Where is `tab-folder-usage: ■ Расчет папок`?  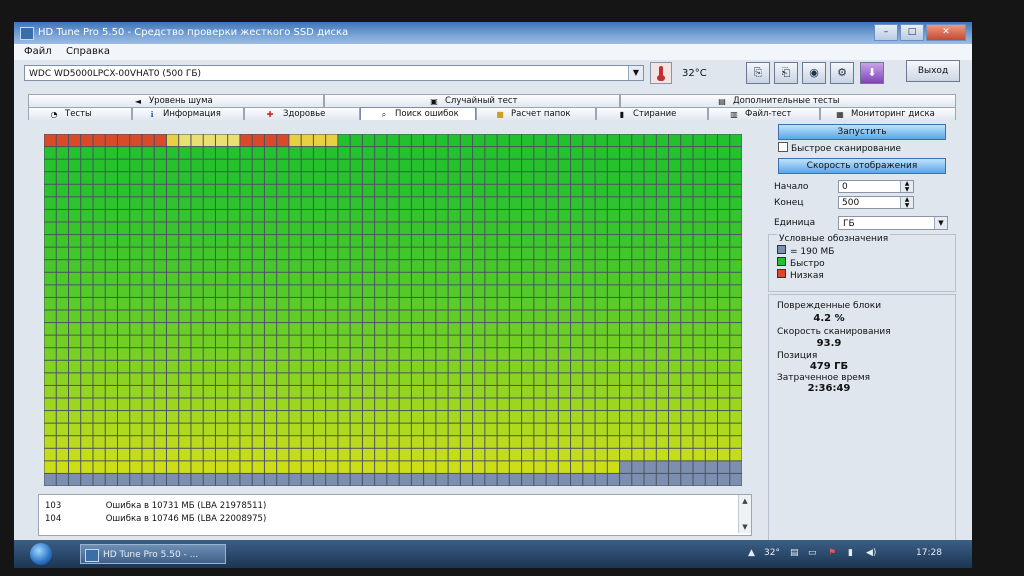 tab-folder-usage: ■ Расчет папок is located at coordinates (536, 113).